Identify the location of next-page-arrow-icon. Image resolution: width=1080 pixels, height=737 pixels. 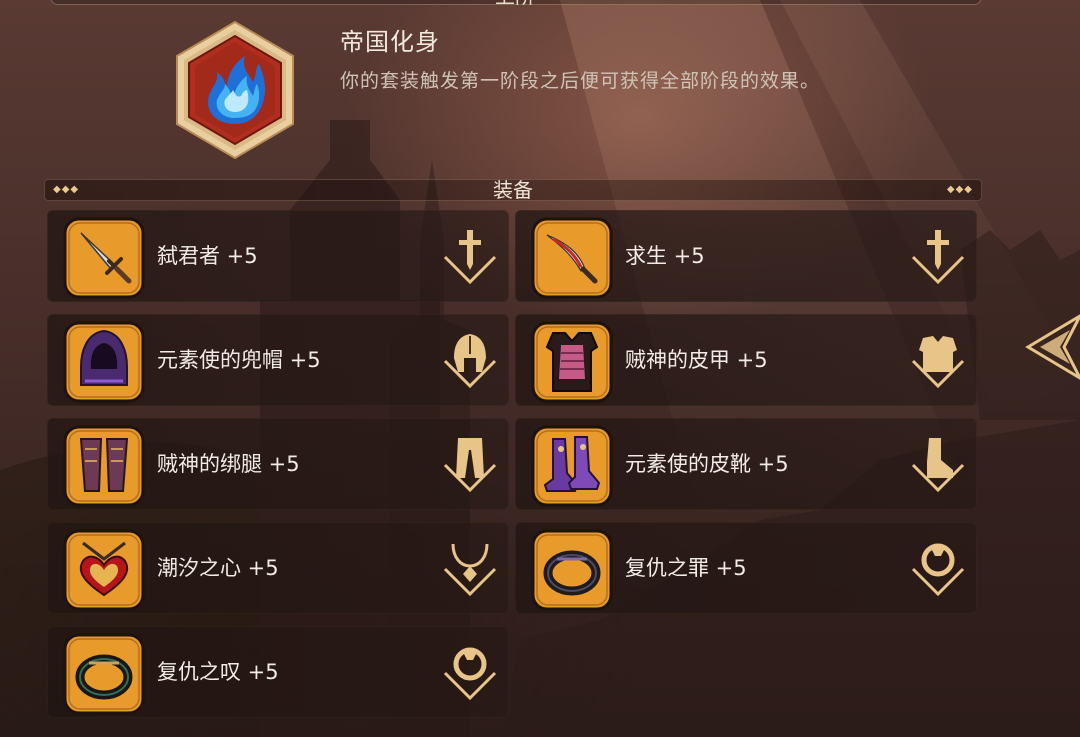
(1052, 347).